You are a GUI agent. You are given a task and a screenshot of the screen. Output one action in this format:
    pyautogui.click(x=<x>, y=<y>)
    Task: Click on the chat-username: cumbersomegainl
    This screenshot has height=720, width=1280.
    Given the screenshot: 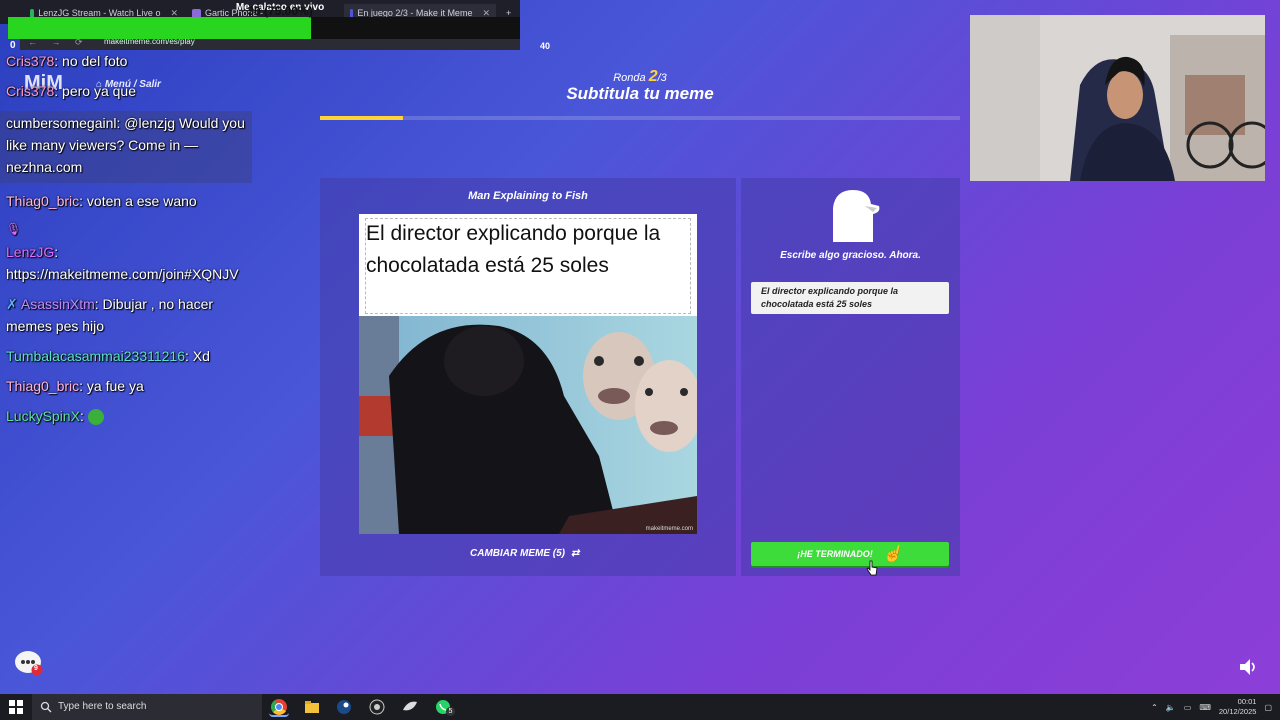 What is the action you would take?
    pyautogui.click(x=61, y=123)
    